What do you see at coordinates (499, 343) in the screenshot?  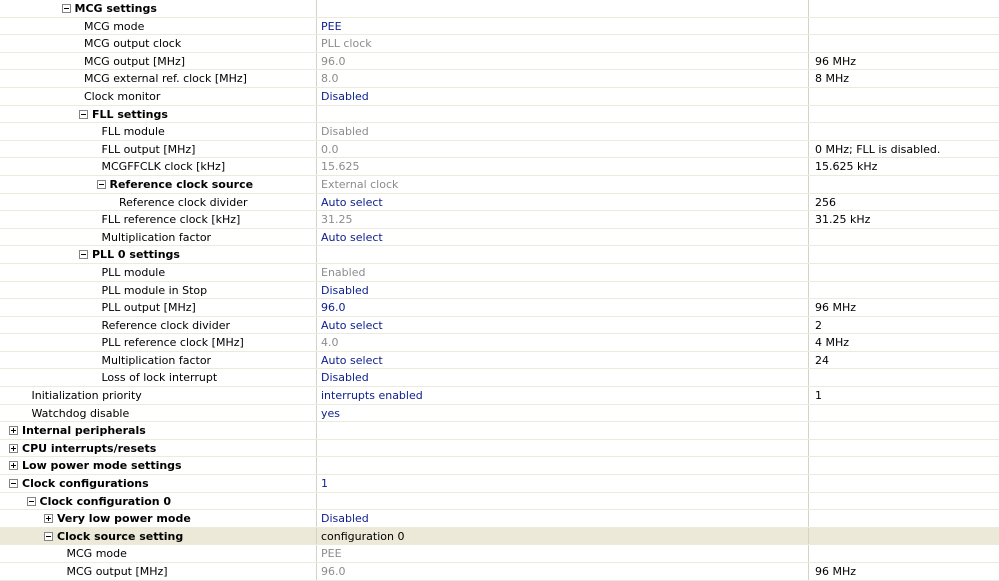 I see `property-row-pll-reference-clock-mhz: PLL reference clock [MHz] 4.0 4 MHz` at bounding box center [499, 343].